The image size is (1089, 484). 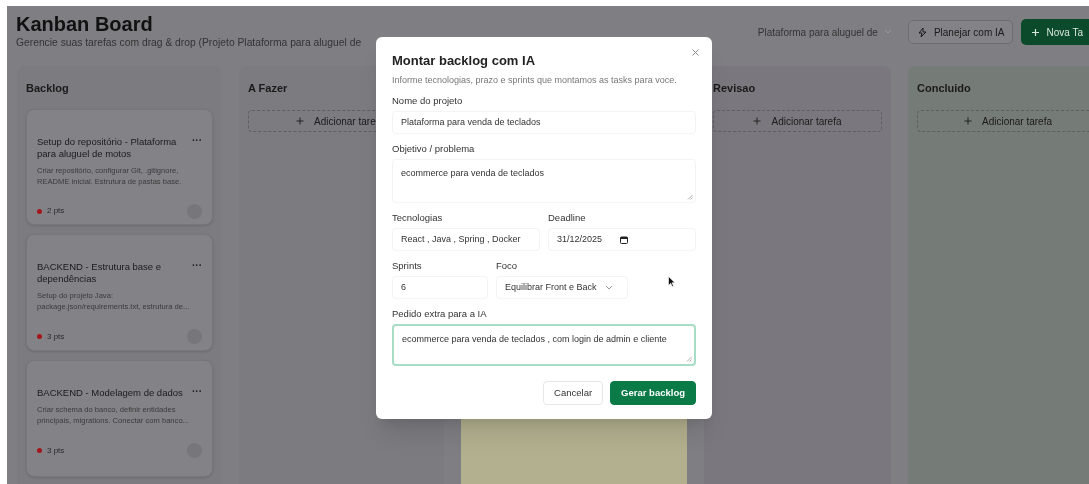 I want to click on page-subtitle: Gerencie suas tarefas com drag & drop (Projeto Plataforma para aluguel de, so click(x=189, y=43).